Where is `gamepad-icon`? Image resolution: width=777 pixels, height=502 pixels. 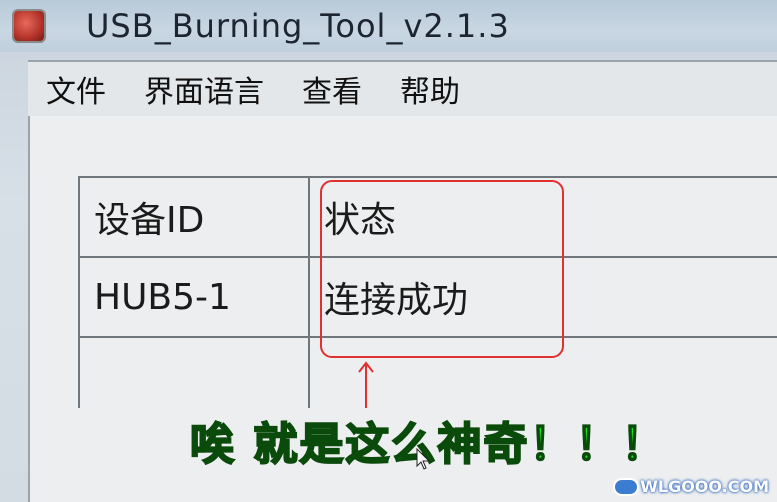
gamepad-icon is located at coordinates (626, 486).